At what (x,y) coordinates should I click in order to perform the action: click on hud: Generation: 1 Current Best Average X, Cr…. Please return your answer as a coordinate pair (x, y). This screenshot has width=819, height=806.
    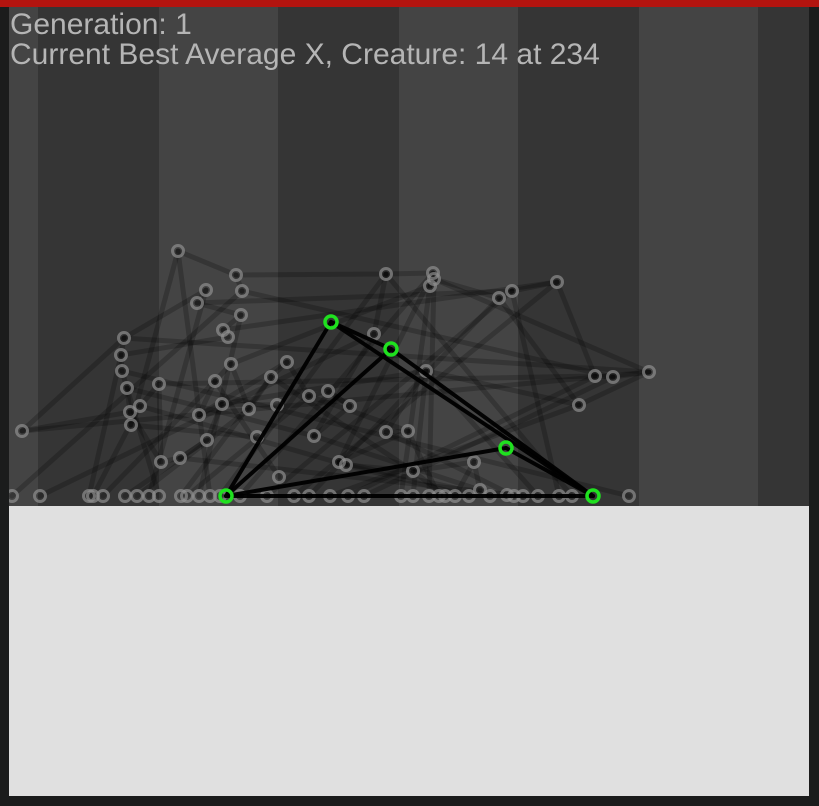
    Looking at the image, I should click on (305, 40).